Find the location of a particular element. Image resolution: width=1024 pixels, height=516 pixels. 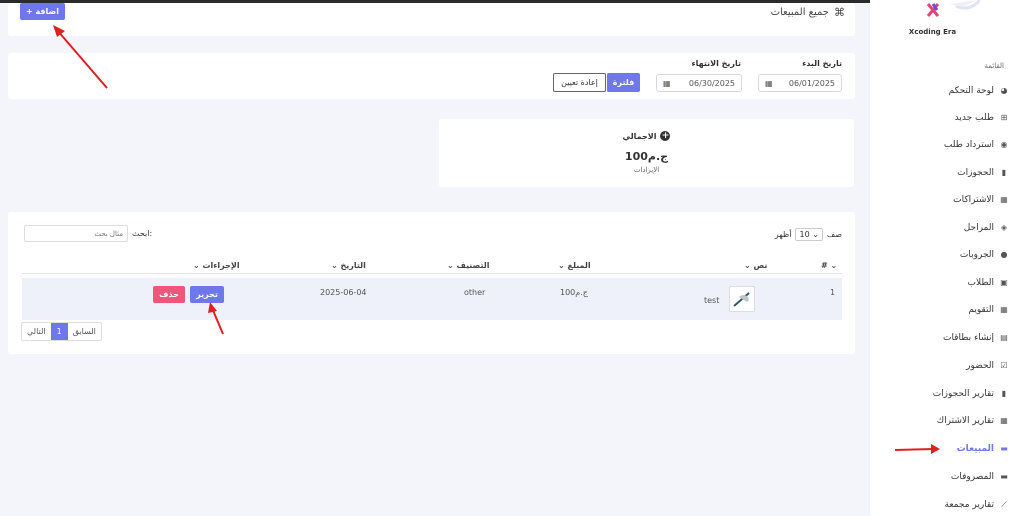

summary-caption: الإيرادات is located at coordinates (646, 170).